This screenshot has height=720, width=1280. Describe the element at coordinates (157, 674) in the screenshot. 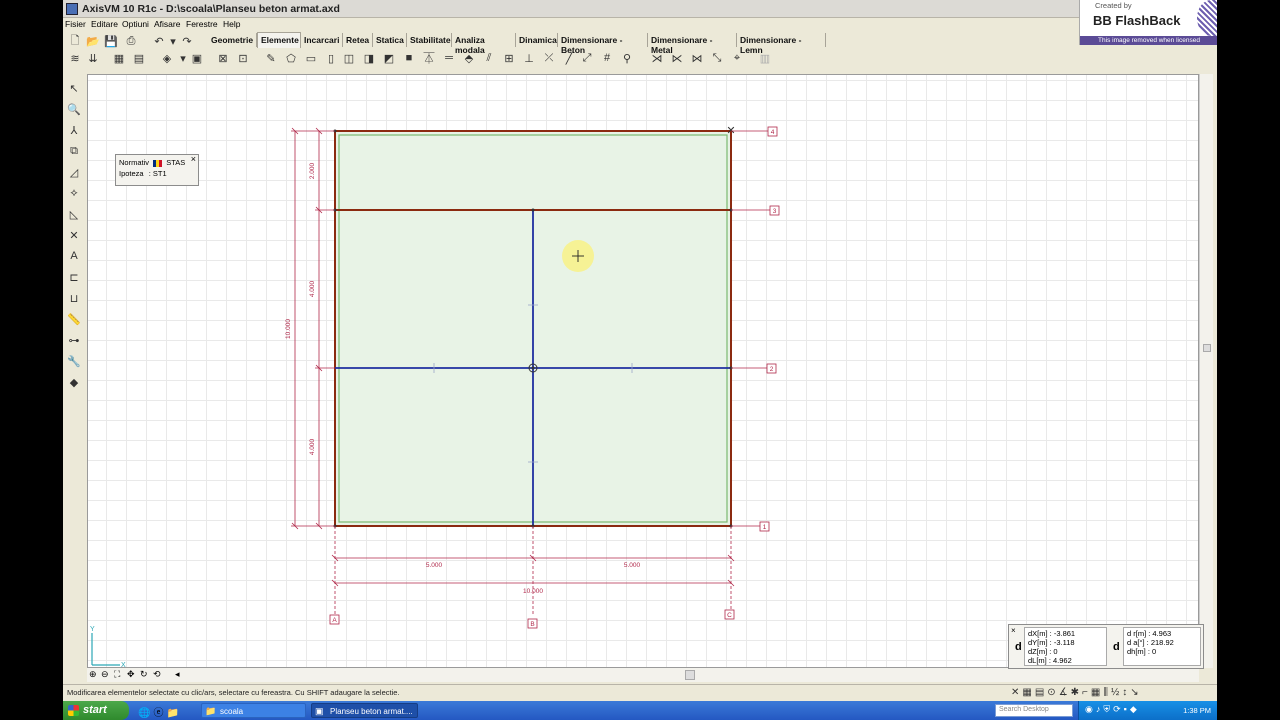

I see `view-prev-icon: ⟲` at that location.